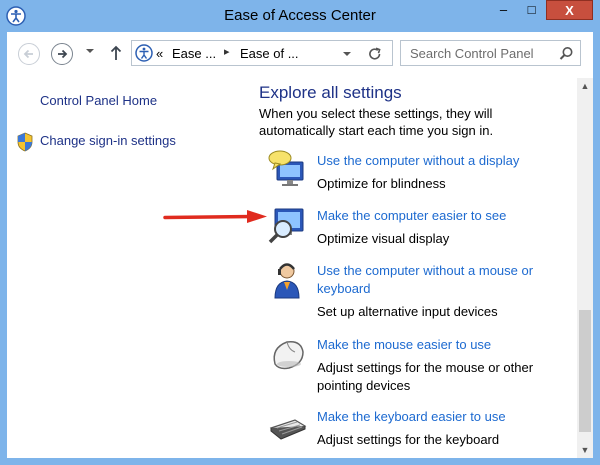 This screenshot has width=600, height=465. Describe the element at coordinates (287, 281) in the screenshot. I see `person-headset-icon` at that location.